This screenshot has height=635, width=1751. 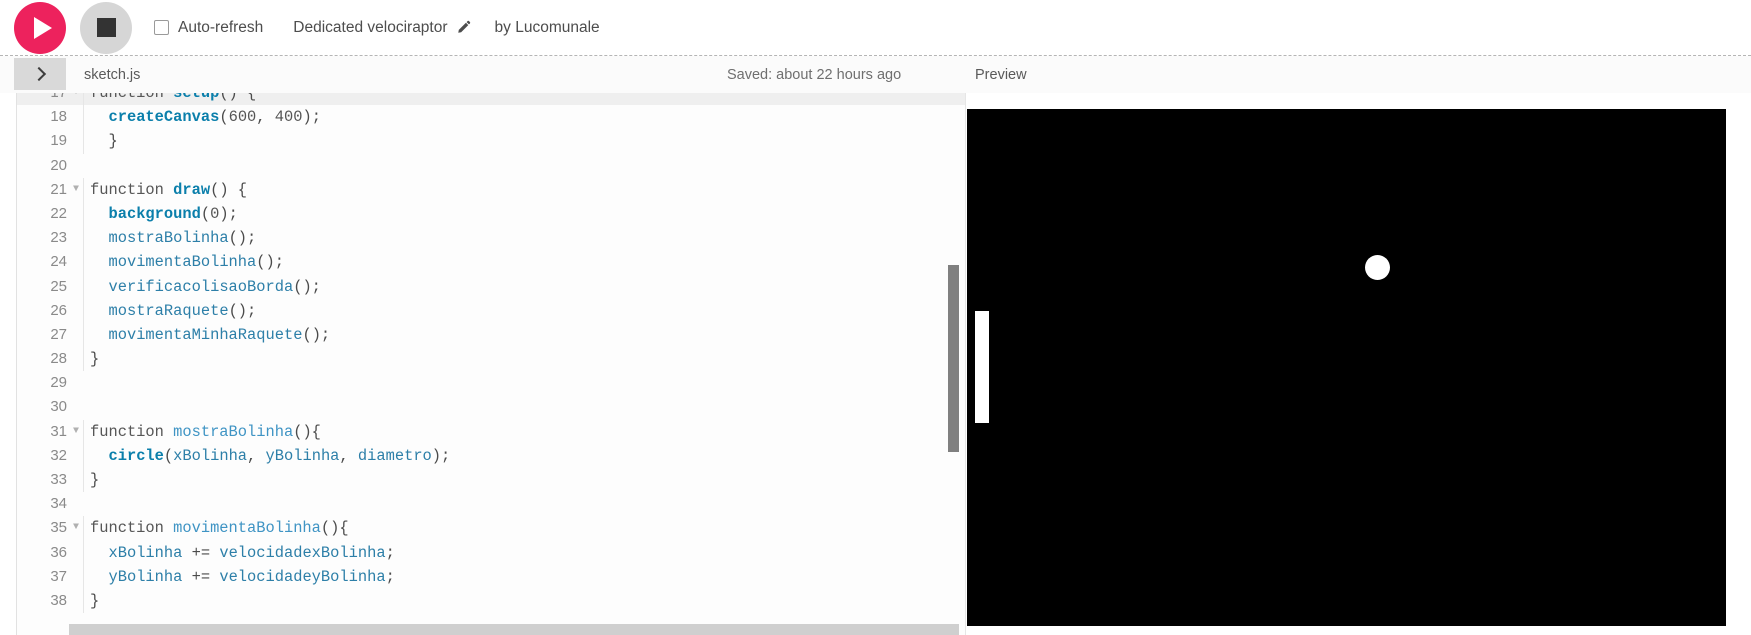 What do you see at coordinates (242, 117) in the screenshot?
I see `code-token: 600` at bounding box center [242, 117].